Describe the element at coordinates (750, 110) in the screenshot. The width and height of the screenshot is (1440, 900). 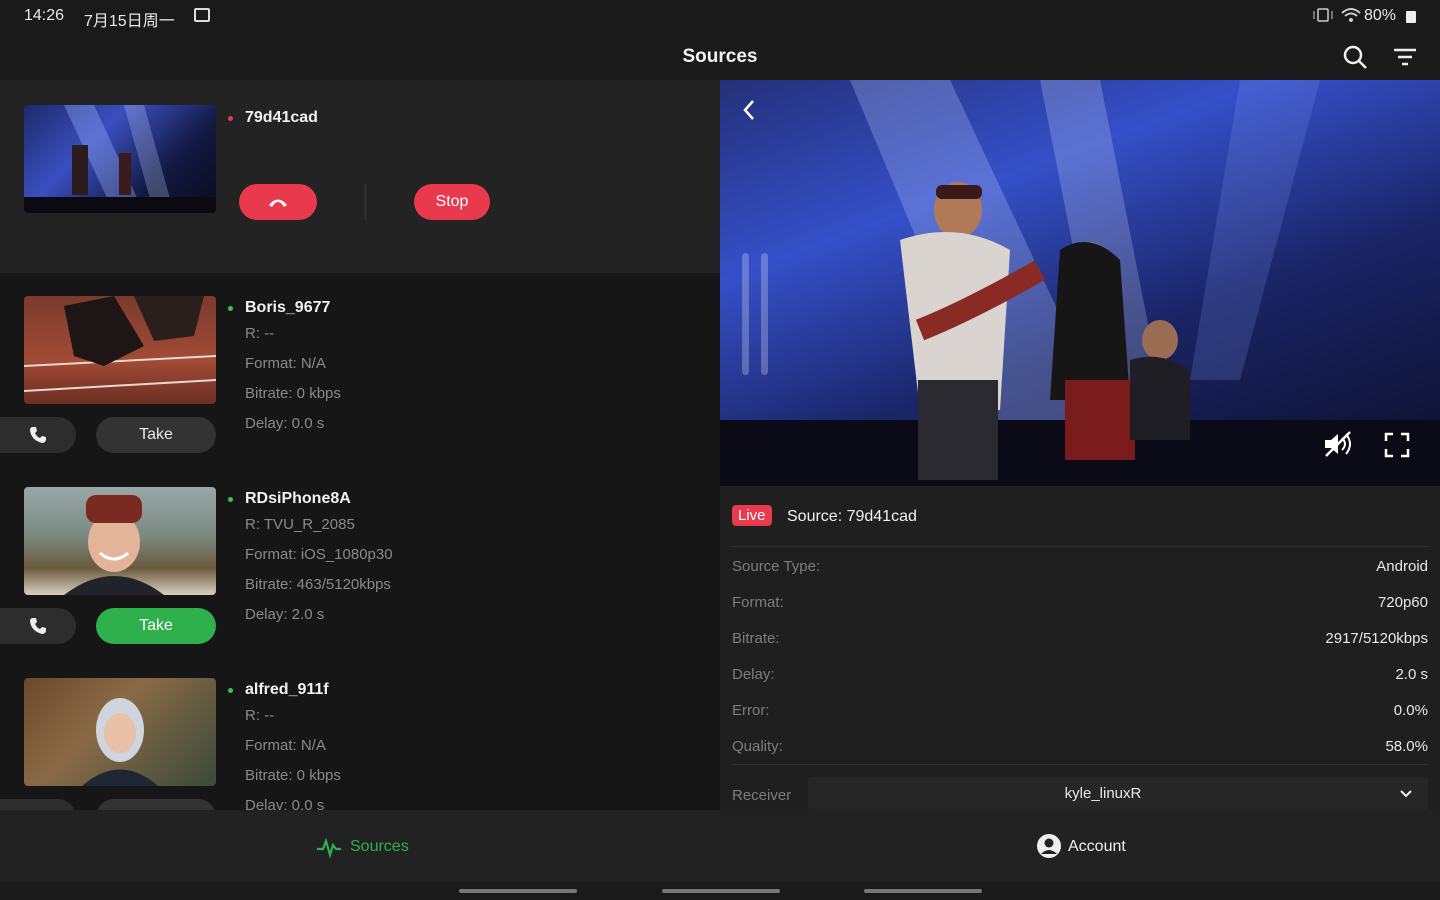
I see `back-icon` at that location.